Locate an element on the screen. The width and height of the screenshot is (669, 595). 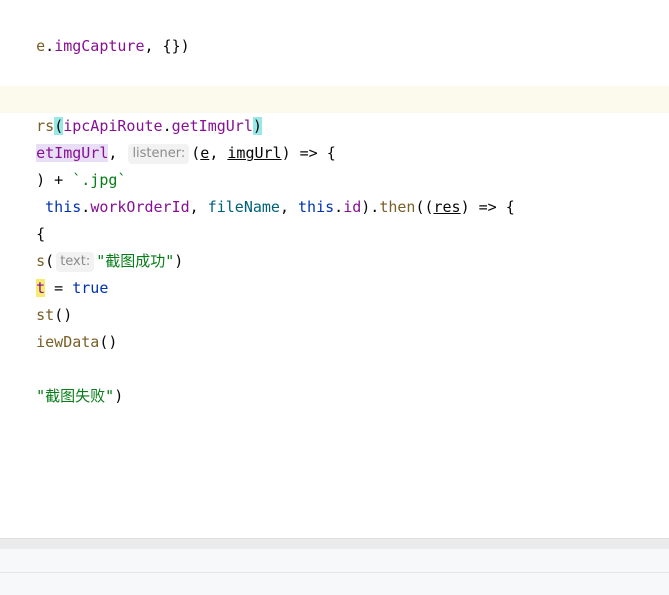
code-line-12: iewData() is located at coordinates (58, 326).